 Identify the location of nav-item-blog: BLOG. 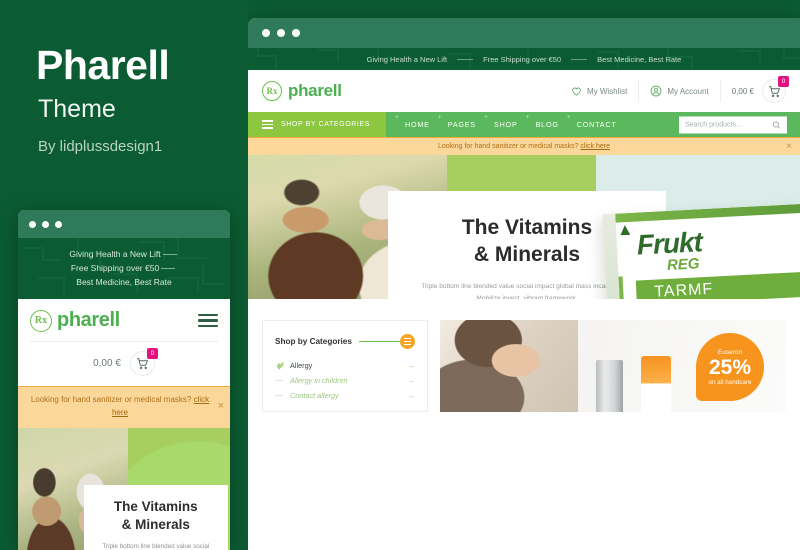
(547, 121).